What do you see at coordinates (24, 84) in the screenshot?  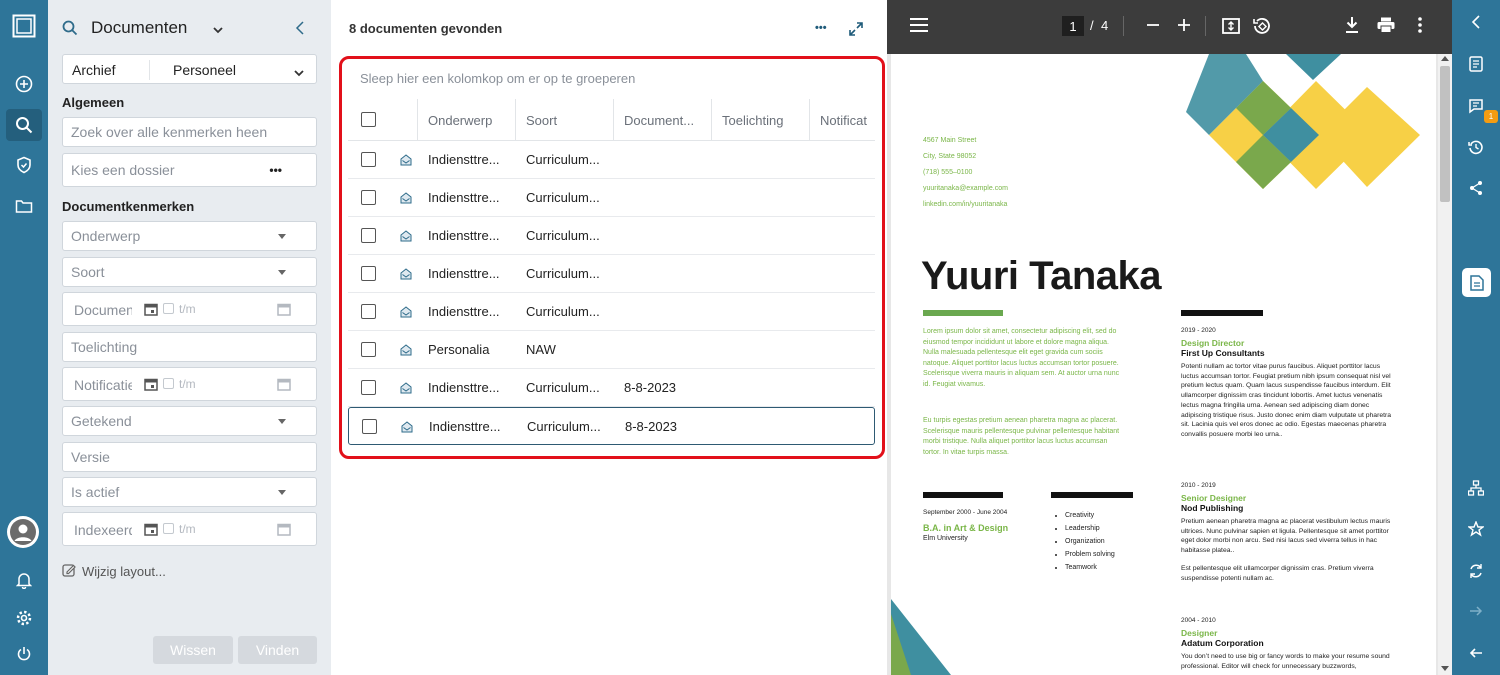 I see `add-icon` at bounding box center [24, 84].